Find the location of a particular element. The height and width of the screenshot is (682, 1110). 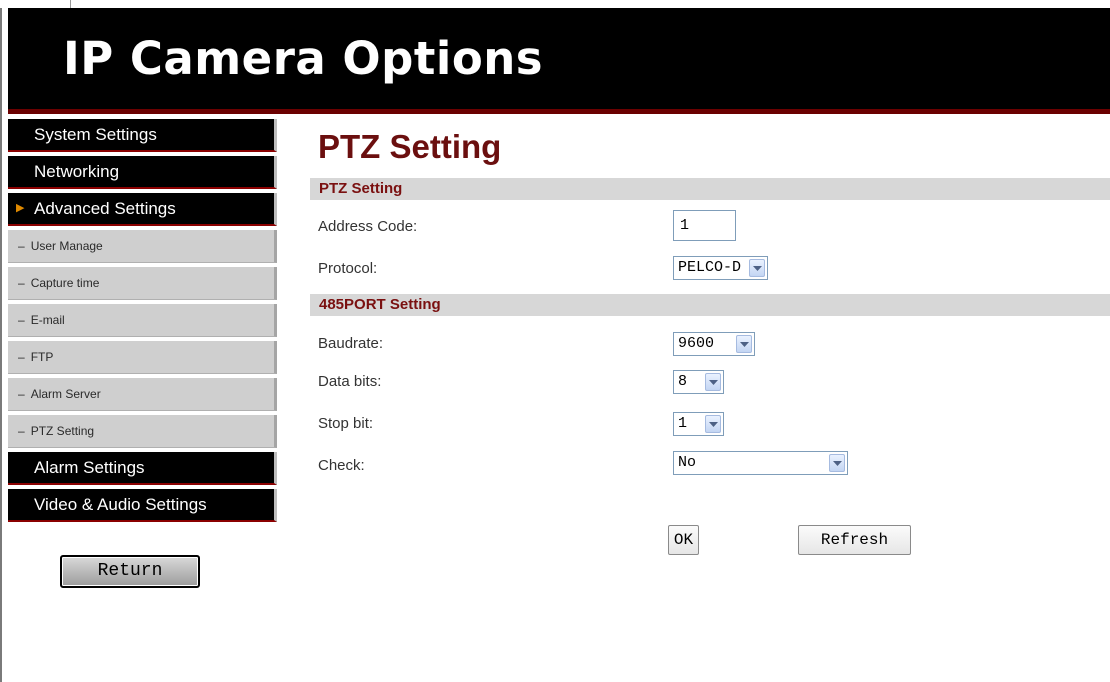

nav-alarm-settings: Alarm Settings is located at coordinates (142, 468).